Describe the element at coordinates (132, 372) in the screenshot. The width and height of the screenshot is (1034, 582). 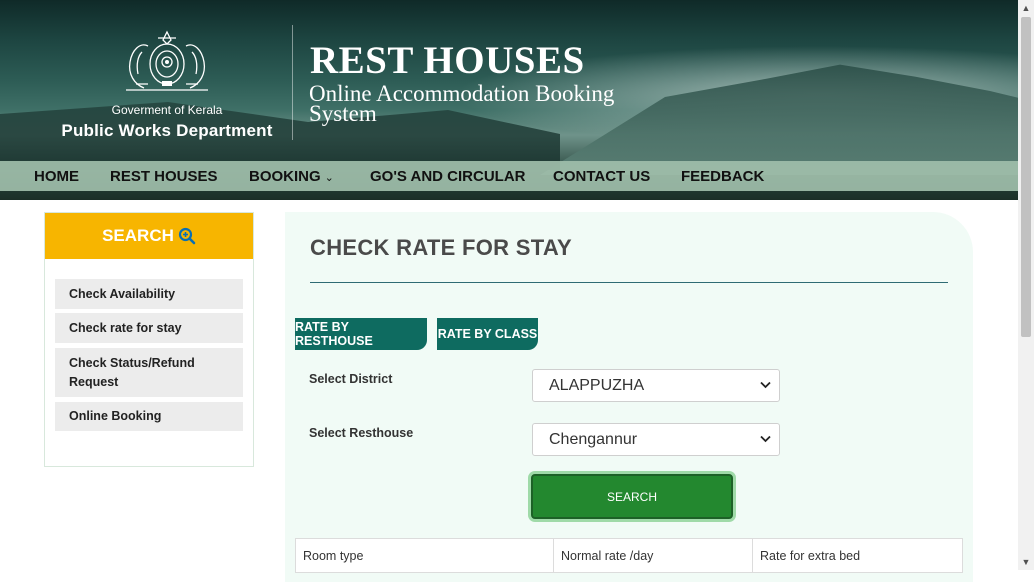
I see `sidebar-item-label: Check Status/Refund Request` at that location.